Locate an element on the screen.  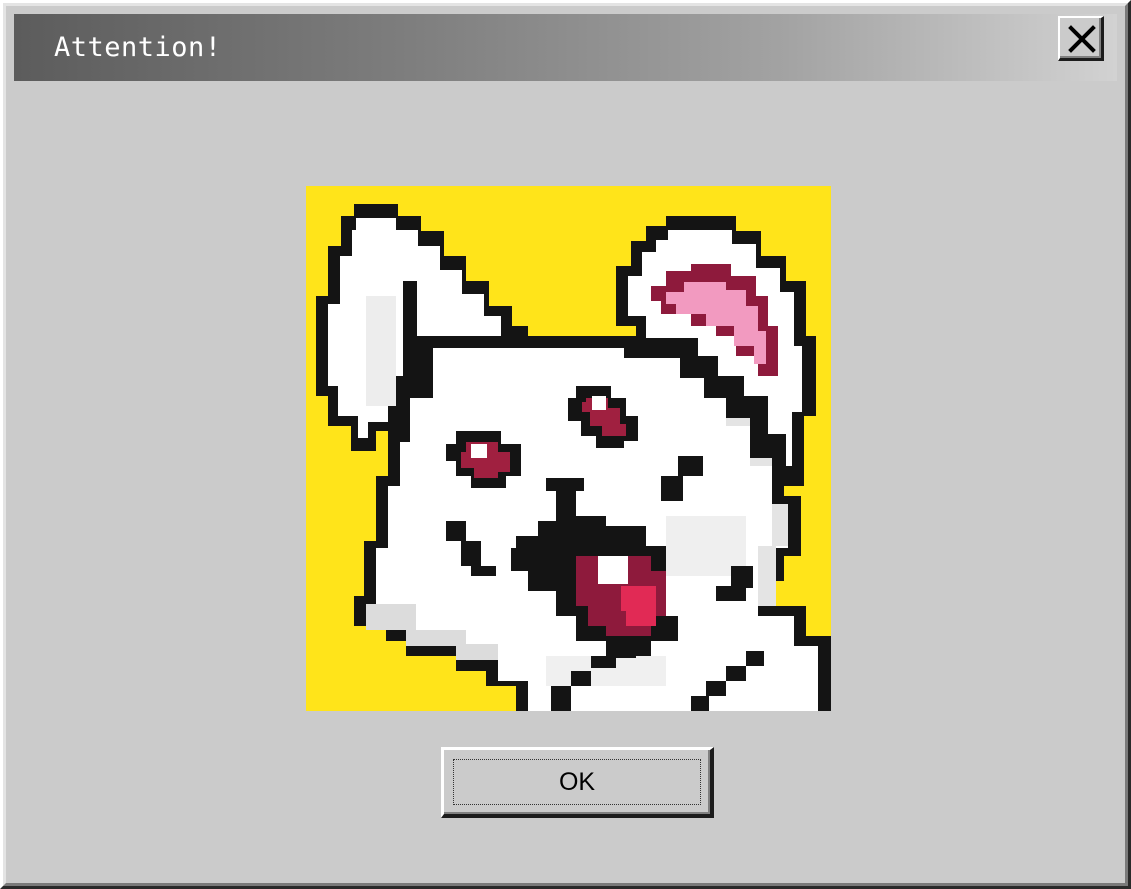
close-icon is located at coordinates (1082, 39).